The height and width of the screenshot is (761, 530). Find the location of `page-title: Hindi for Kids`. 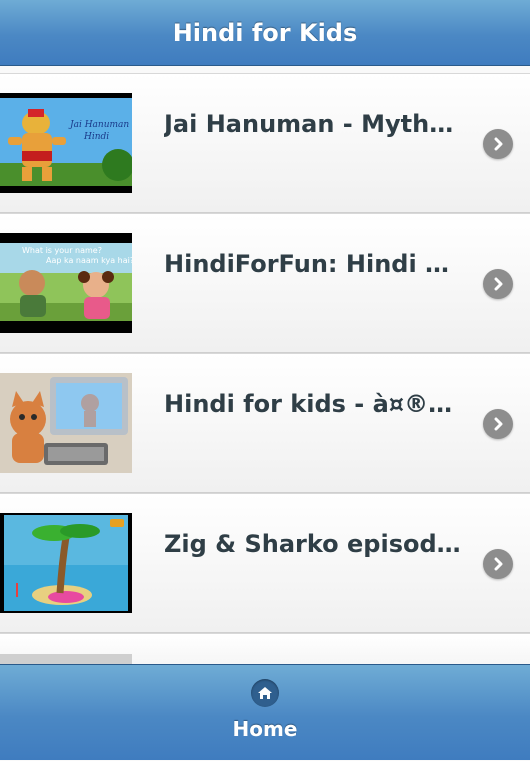

page-title: Hindi for Kids is located at coordinates (265, 32).